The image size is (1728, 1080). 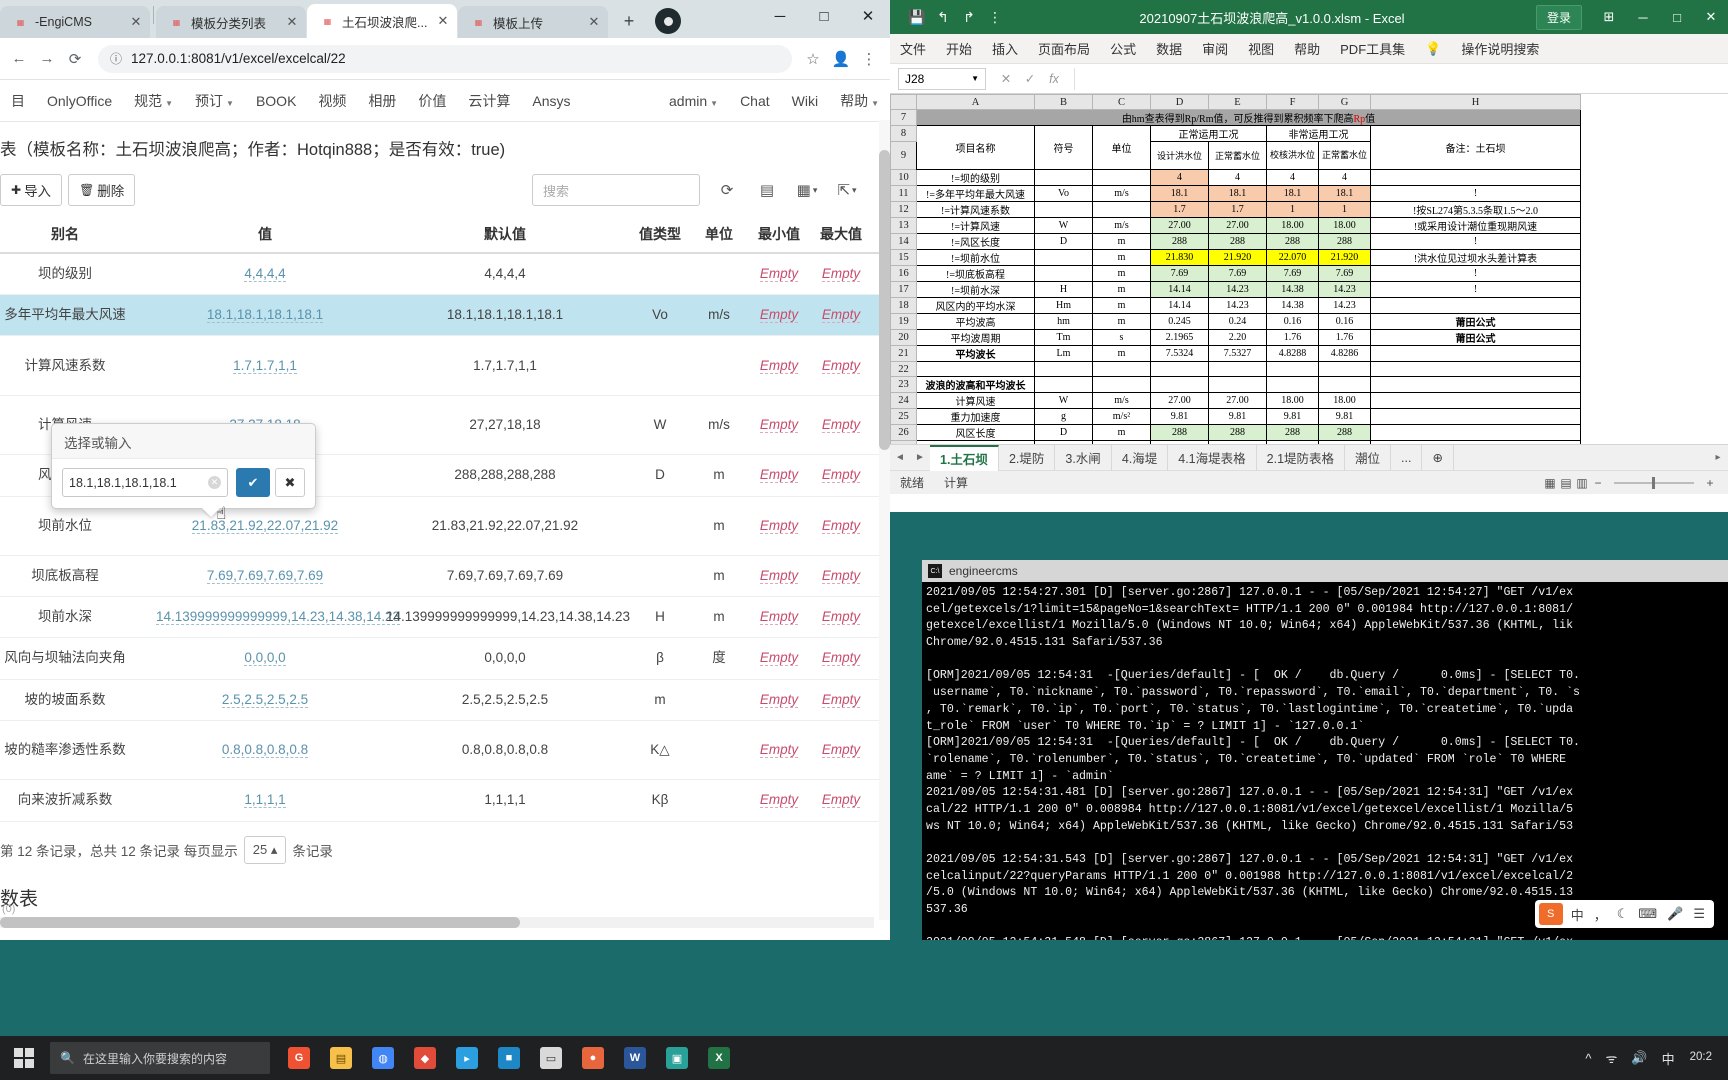 What do you see at coordinates (1609, 17) in the screenshot?
I see `share-icon: ⊞` at bounding box center [1609, 17].